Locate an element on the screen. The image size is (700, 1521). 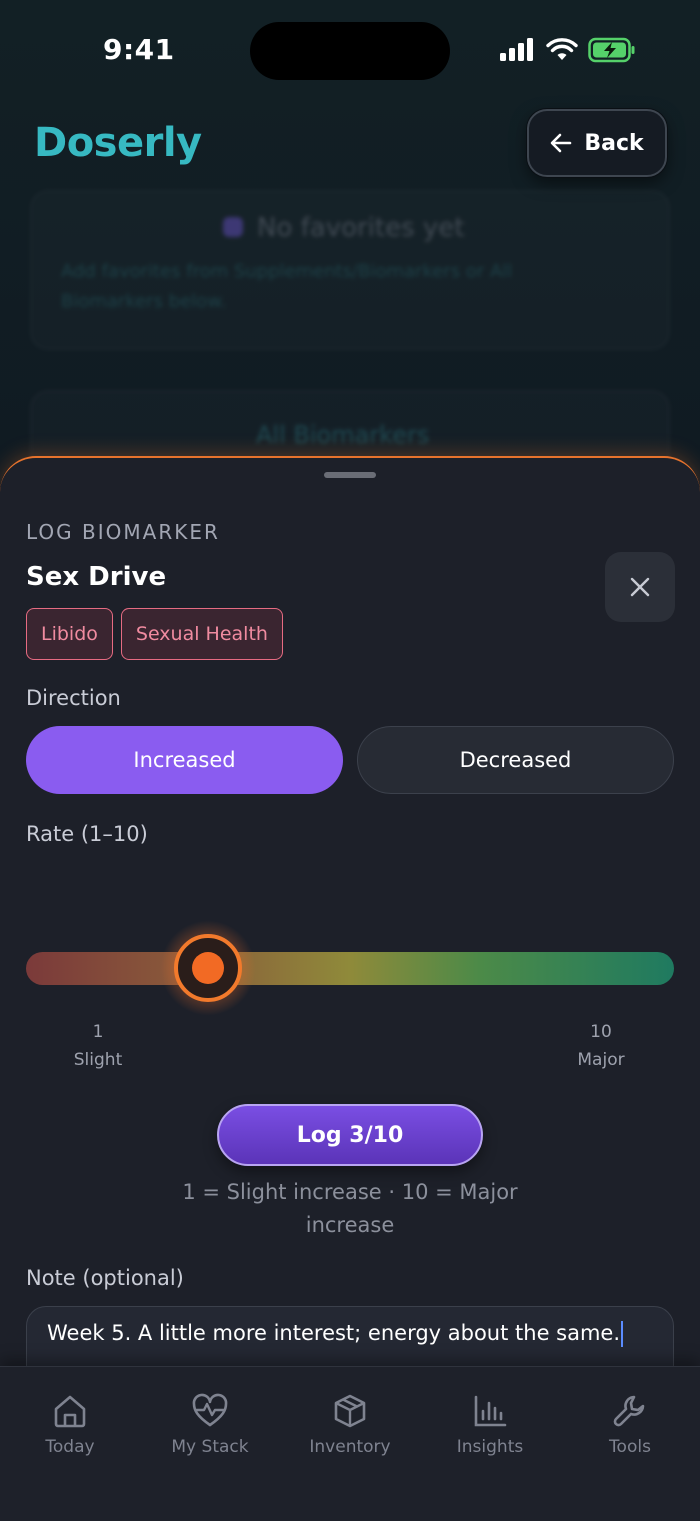
tab-inventory: Inventory is located at coordinates (350, 1425).